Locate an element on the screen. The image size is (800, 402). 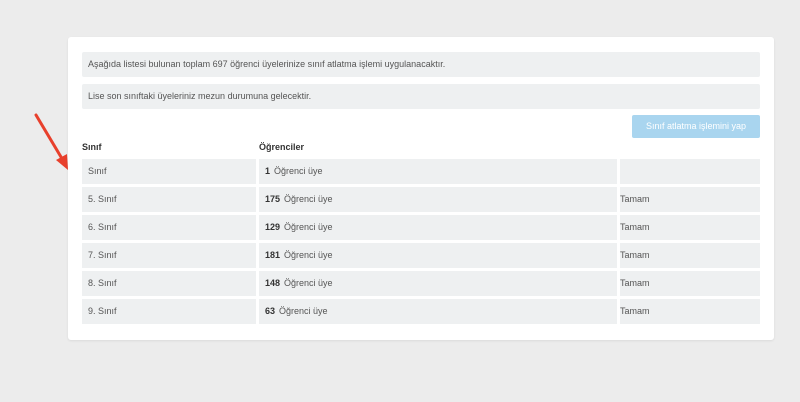
student-count: 148 is located at coordinates (273, 283).